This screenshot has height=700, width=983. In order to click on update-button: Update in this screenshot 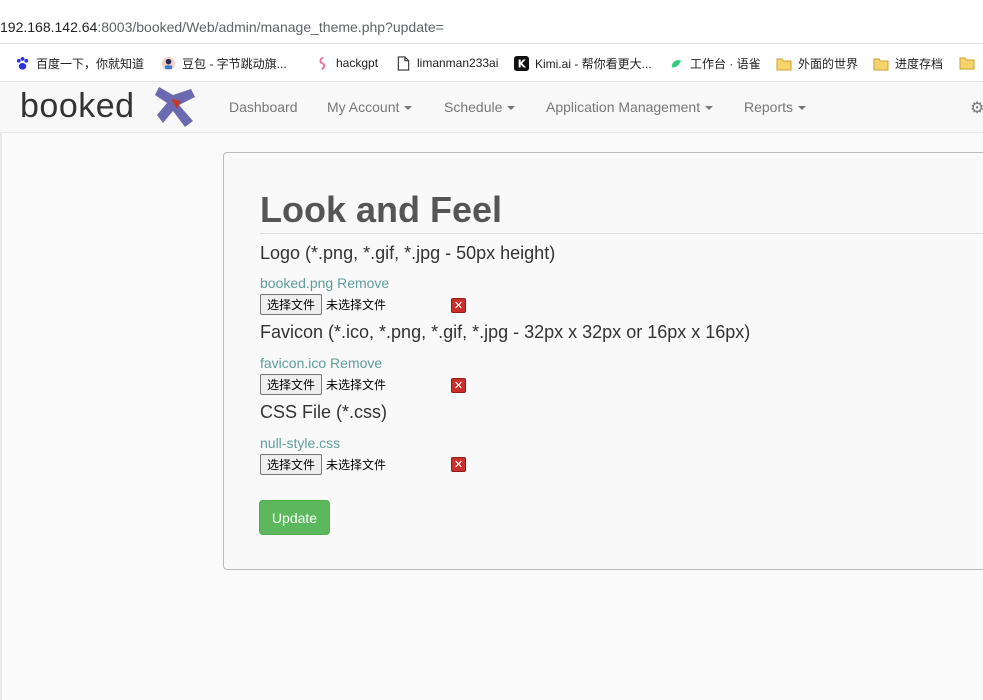, I will do `click(294, 517)`.